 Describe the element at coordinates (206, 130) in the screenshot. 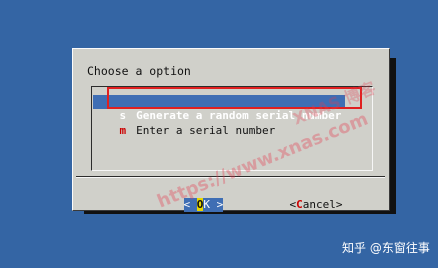

I see `menu-item-label: Enter a serial number` at that location.